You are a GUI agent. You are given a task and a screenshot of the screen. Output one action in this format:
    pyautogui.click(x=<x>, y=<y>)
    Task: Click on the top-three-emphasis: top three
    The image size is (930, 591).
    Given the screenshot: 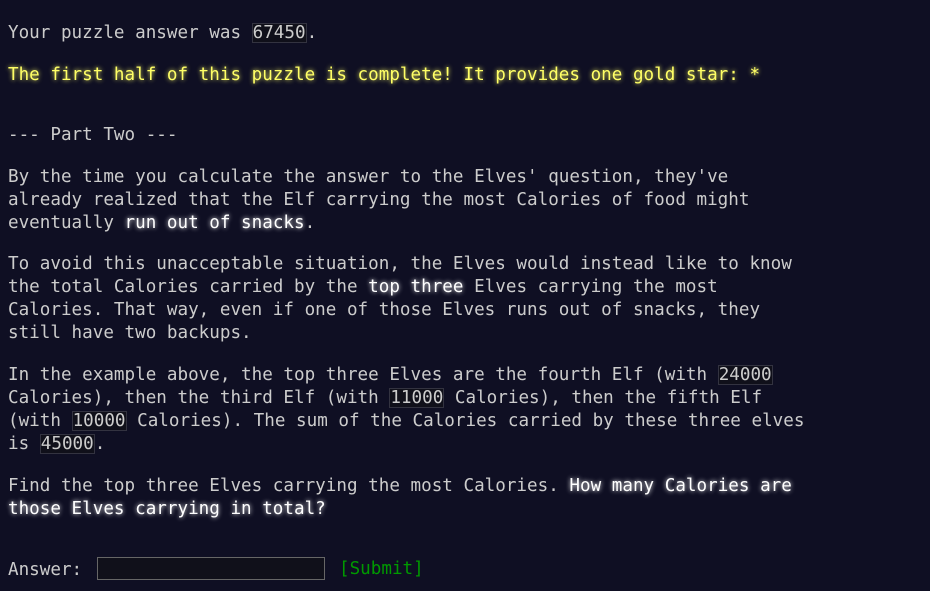 What is the action you would take?
    pyautogui.click(x=416, y=287)
    